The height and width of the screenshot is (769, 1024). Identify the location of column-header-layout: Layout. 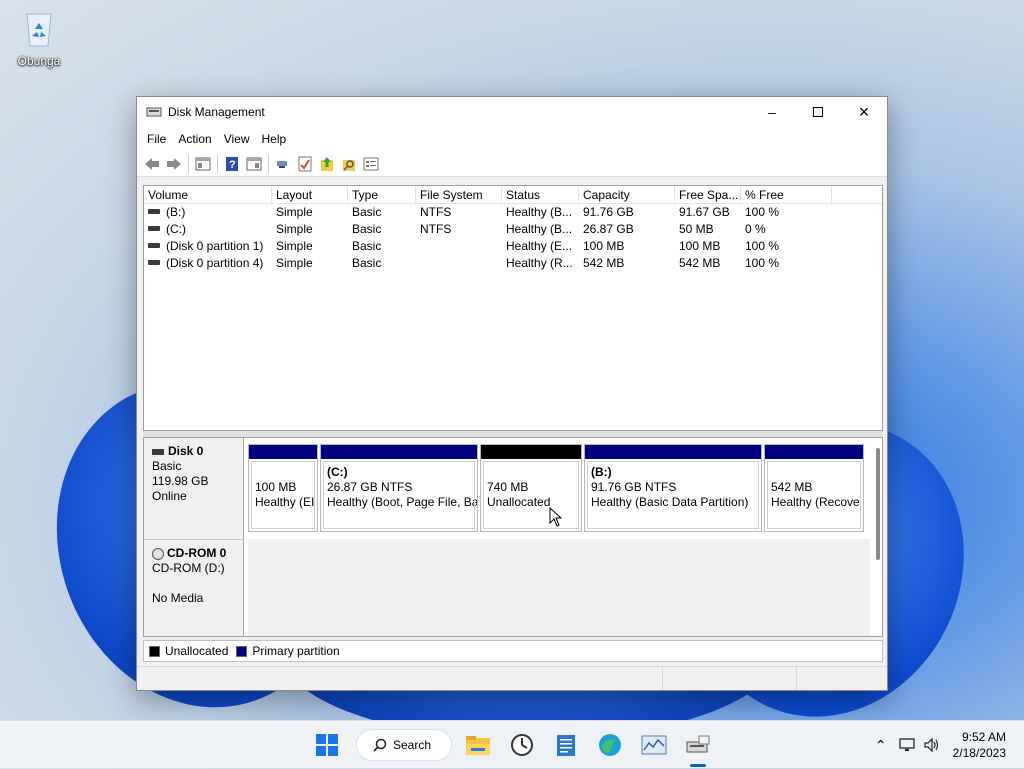
(310, 194).